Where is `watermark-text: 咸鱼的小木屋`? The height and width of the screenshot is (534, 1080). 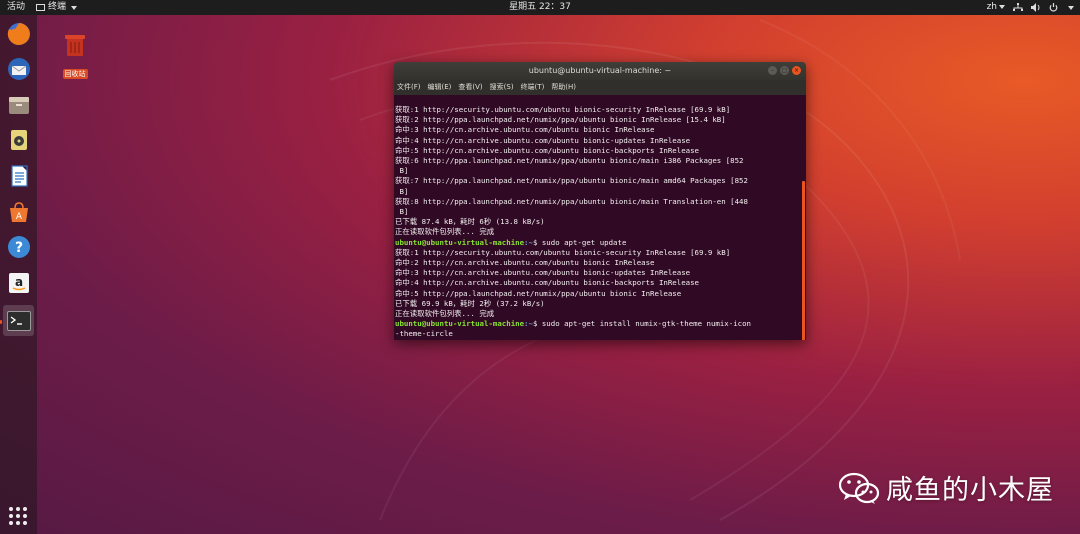 watermark-text: 咸鱼的小木屋 is located at coordinates (970, 490).